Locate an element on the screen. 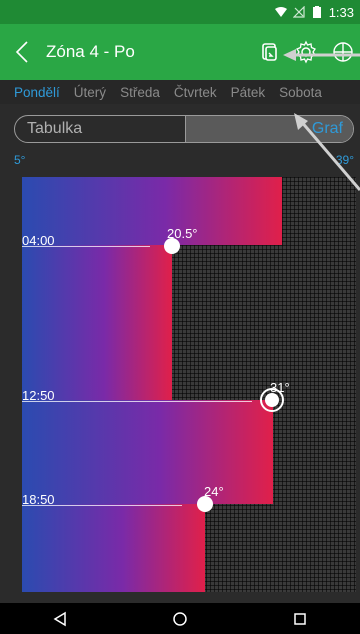 This screenshot has height=634, width=360. app-bar: Zóna 4 - Po is located at coordinates (180, 52).